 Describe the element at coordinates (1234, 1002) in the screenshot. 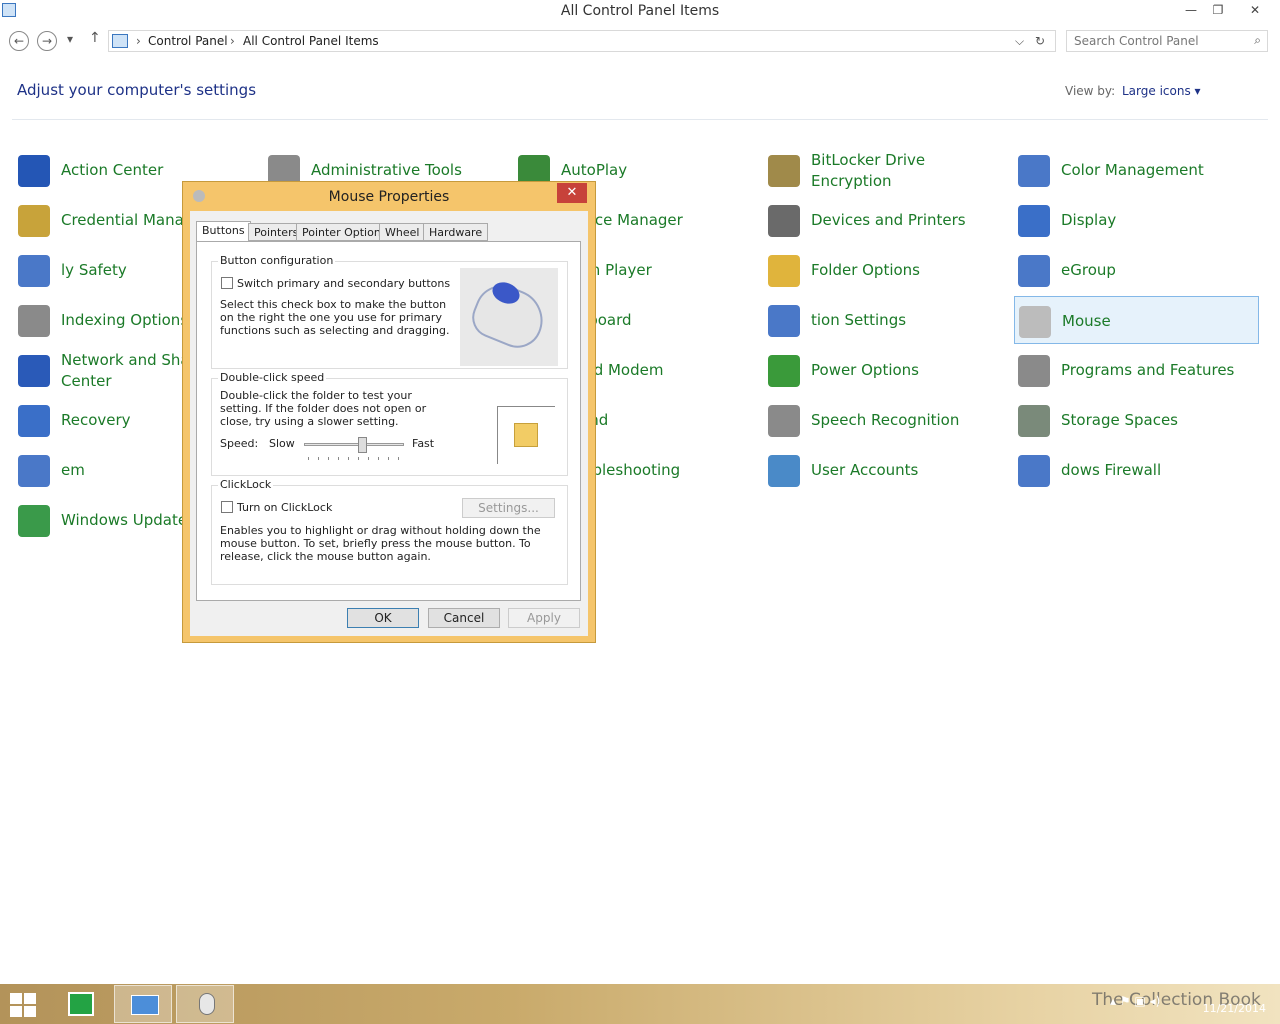

I see `clock: 11/21/2014` at that location.